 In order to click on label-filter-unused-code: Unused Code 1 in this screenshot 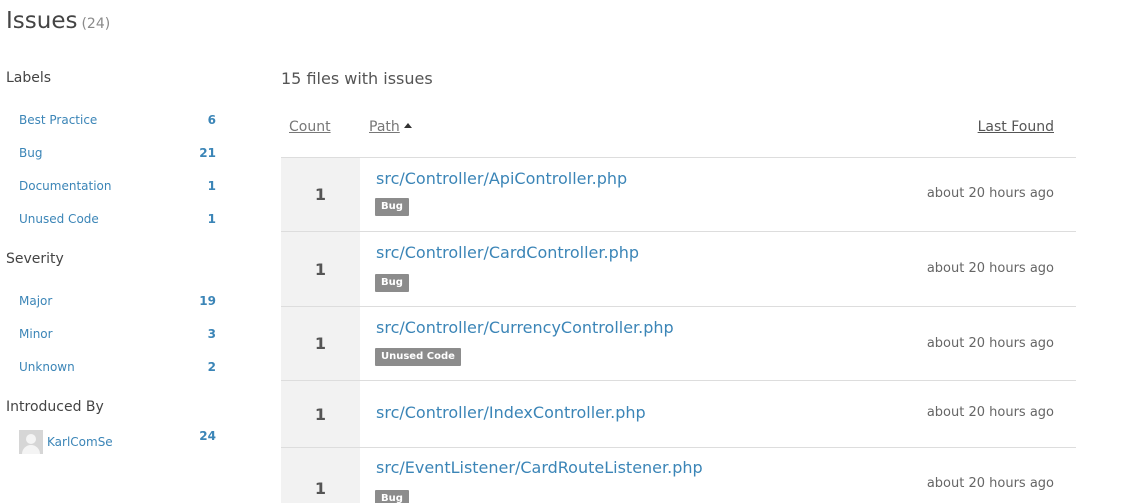, I will do `click(113, 219)`.